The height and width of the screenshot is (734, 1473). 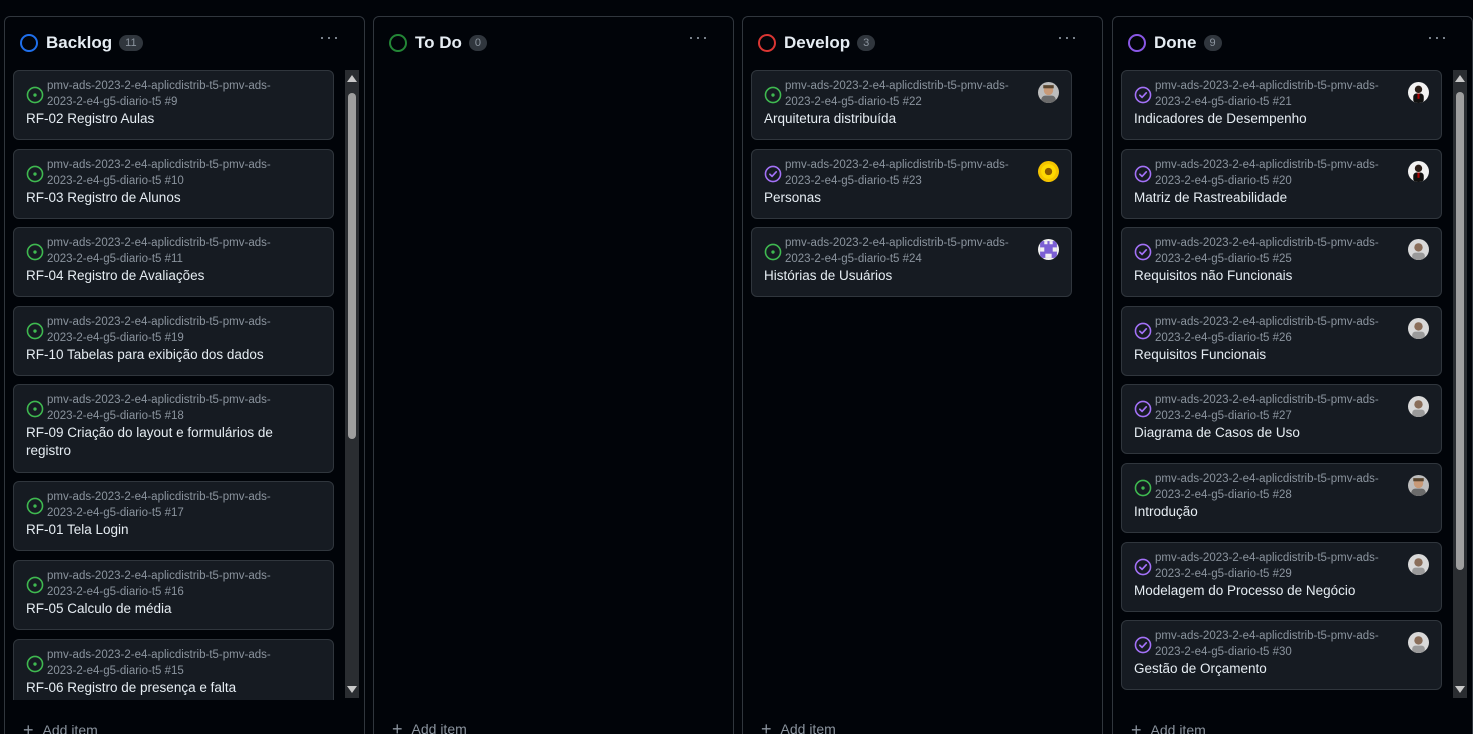 I want to click on card-title: Requisitos Funcionais, so click(x=1279, y=355).